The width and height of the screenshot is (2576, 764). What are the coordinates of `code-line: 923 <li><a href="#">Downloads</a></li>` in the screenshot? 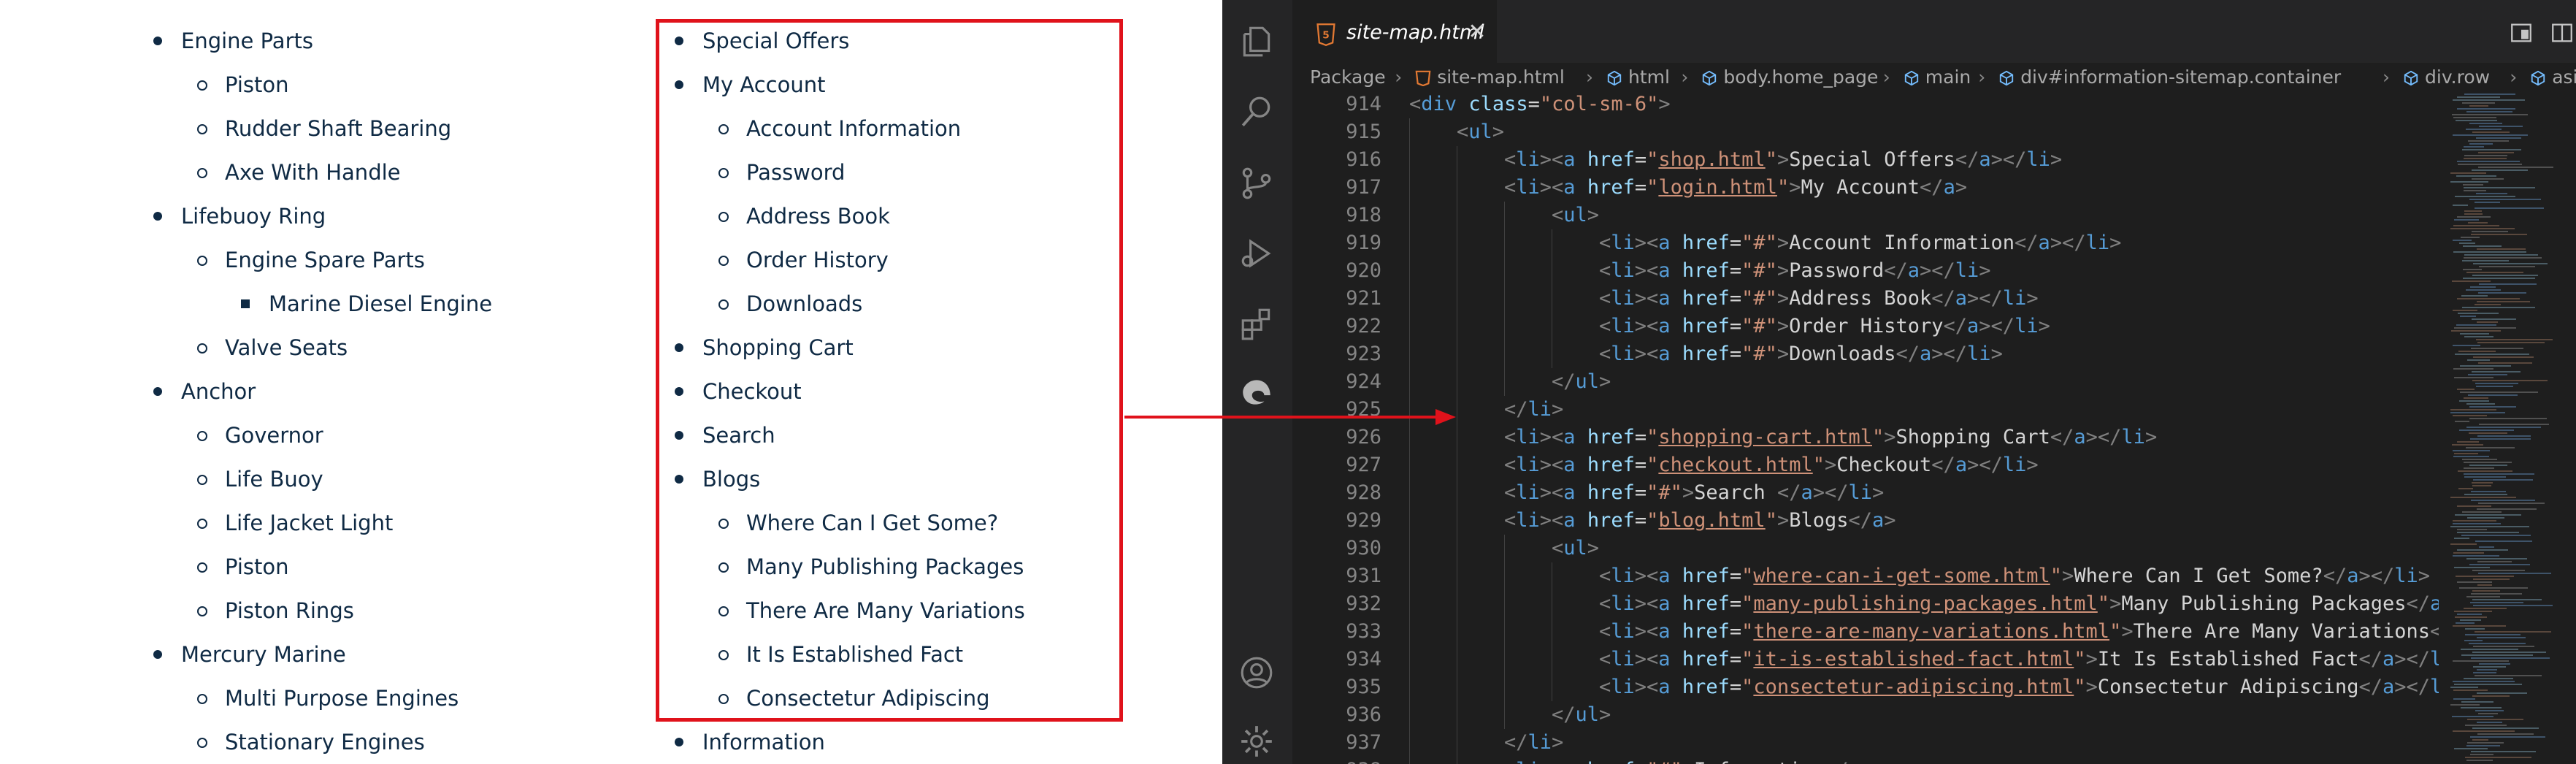 It's located at (1865, 354).